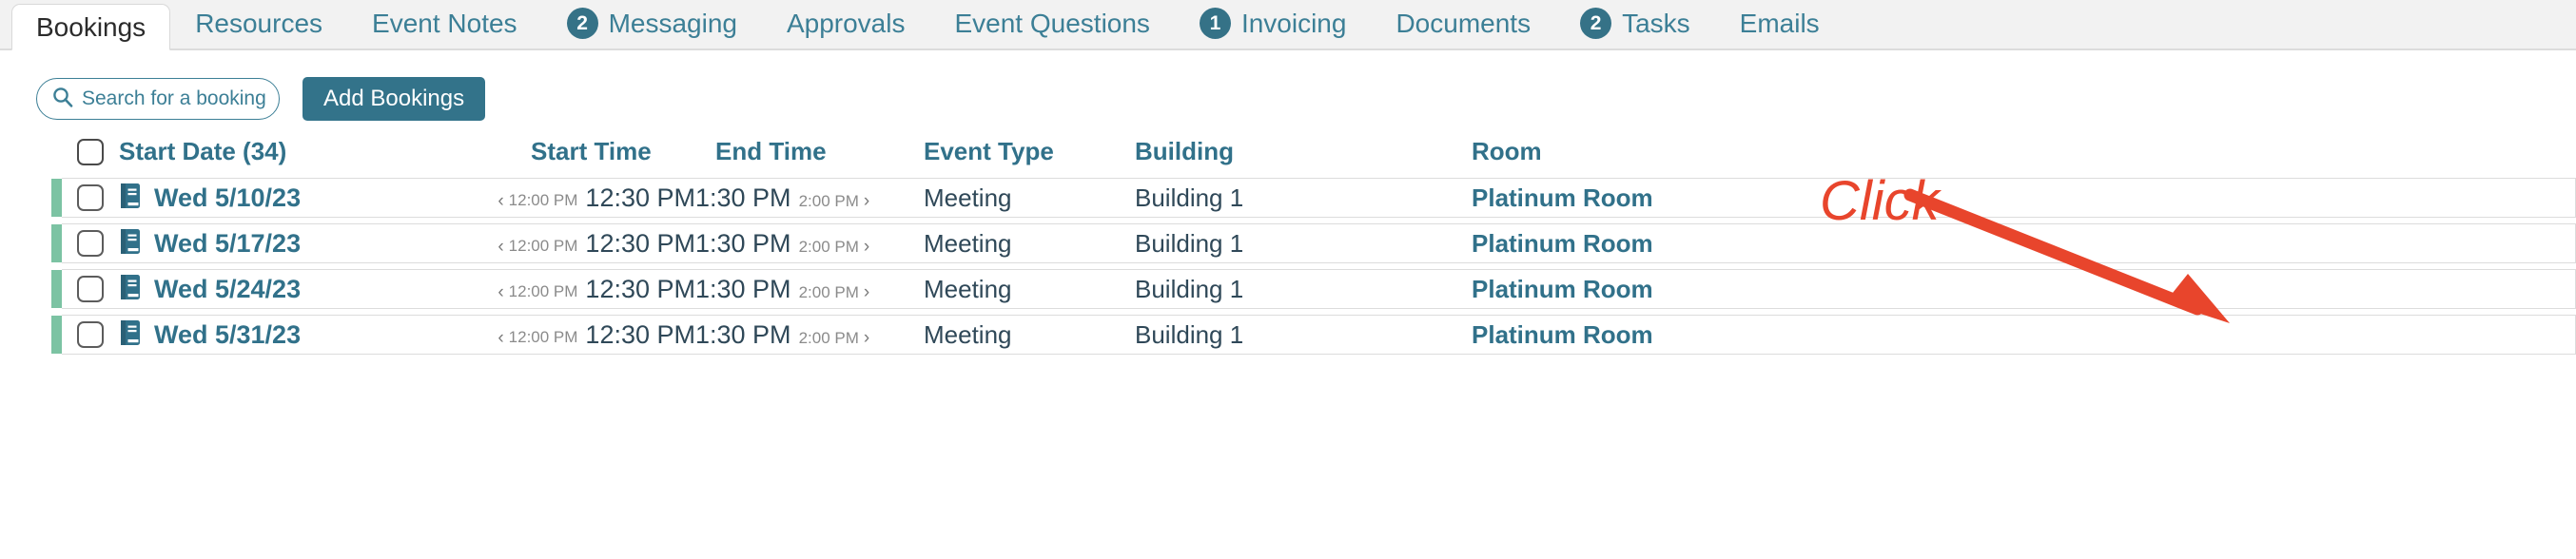 The image size is (2576, 559). I want to click on header-end-time: End Time, so click(790, 151).